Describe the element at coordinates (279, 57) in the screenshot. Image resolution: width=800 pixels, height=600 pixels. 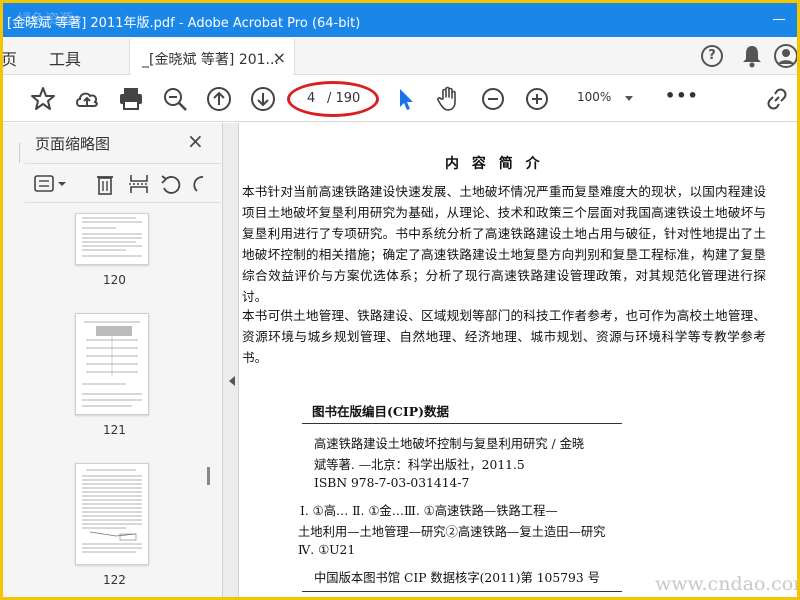
I see `close-tab-icon: ×` at that location.